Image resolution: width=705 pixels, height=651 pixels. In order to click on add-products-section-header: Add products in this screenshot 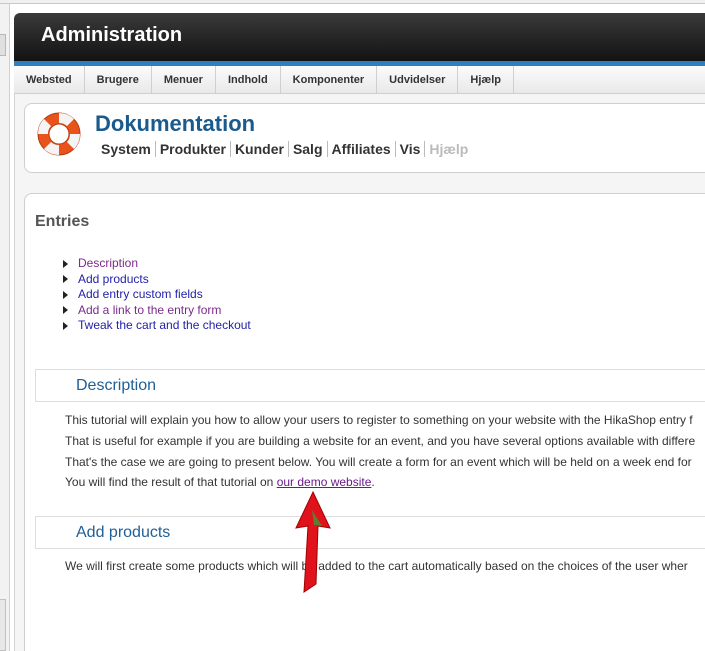, I will do `click(370, 532)`.